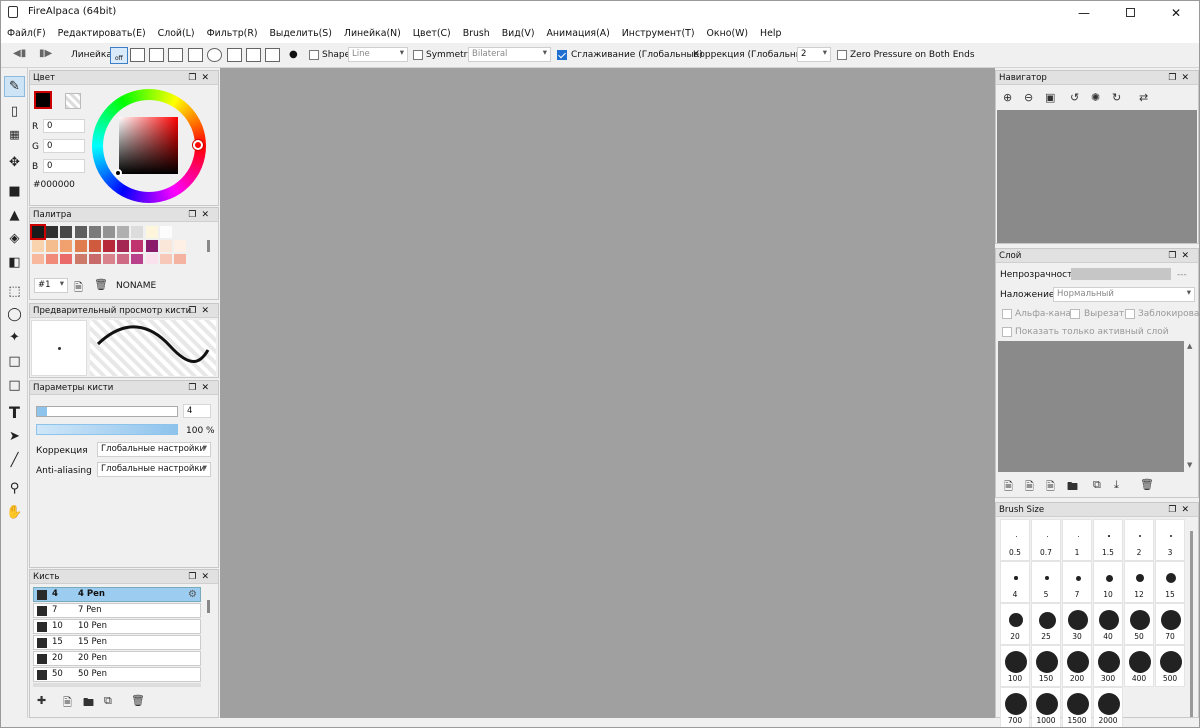  What do you see at coordinates (117, 626) in the screenshot?
I see `brush-item: 10 10 Pen` at bounding box center [117, 626].